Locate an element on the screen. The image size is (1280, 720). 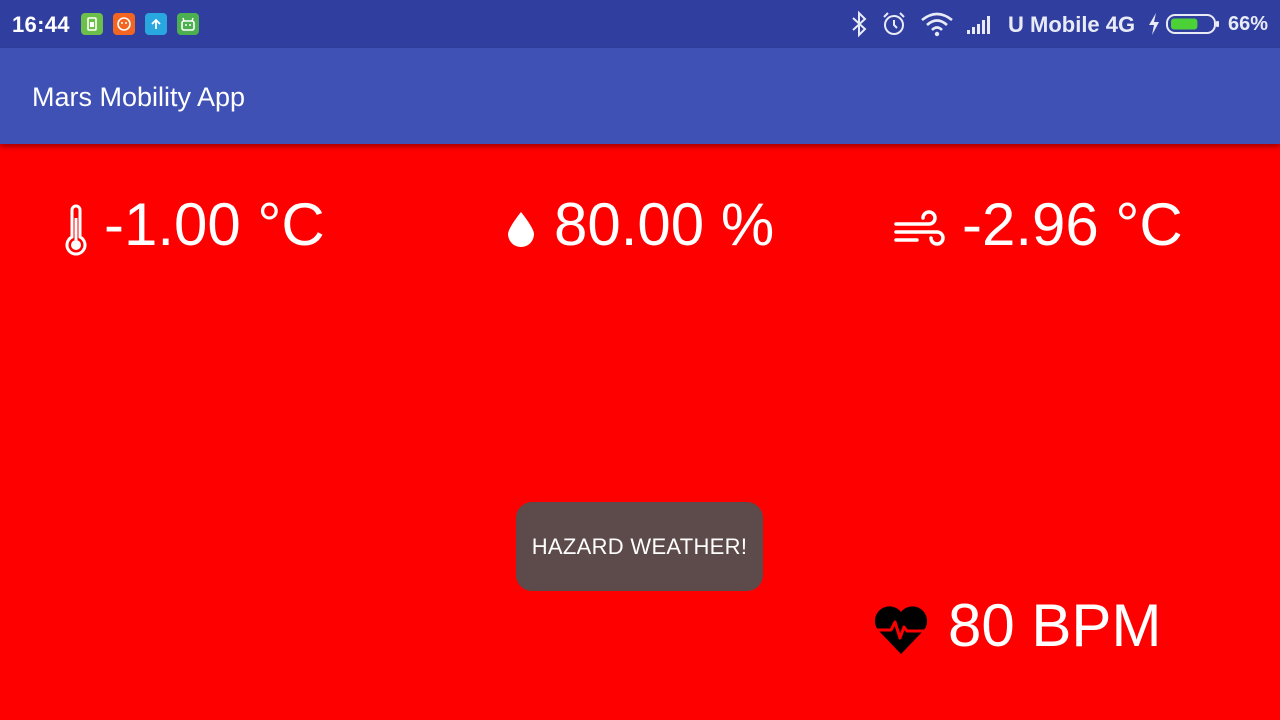
fox-app-icon is located at coordinates (124, 24).